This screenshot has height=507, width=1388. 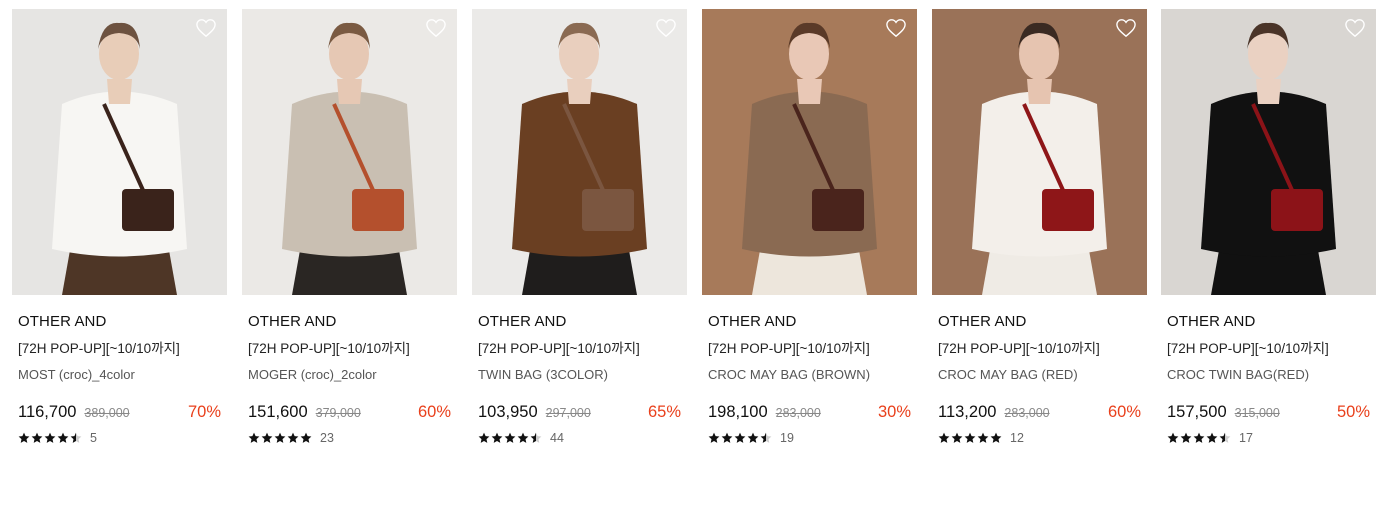 I want to click on product-name: CROC MAY BAG (BROWN), so click(x=809, y=375).